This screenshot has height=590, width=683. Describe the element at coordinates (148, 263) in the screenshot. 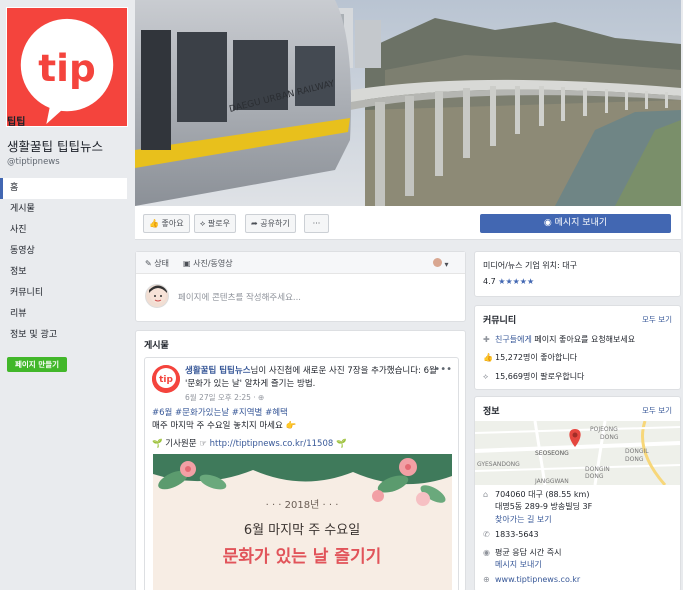

I see `pencil-icon: ✎` at that location.